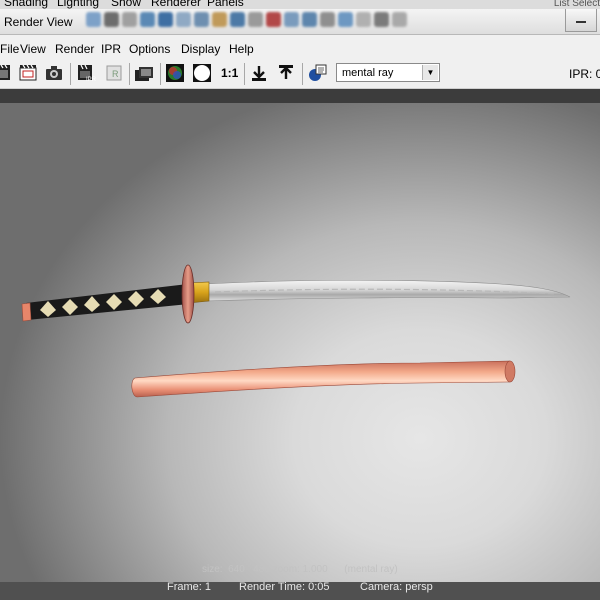  Describe the element at coordinates (33, 49) in the screenshot. I see `menu-view: View` at that location.